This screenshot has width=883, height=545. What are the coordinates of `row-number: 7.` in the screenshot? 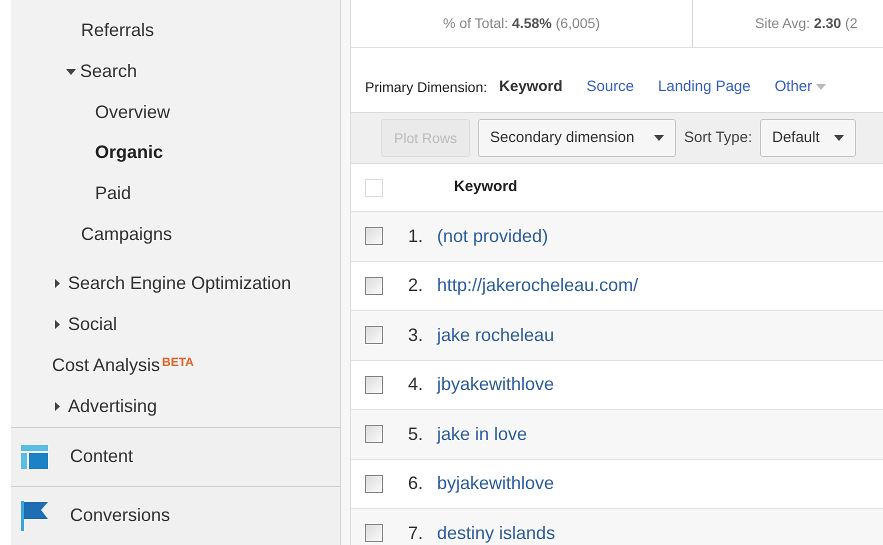 It's located at (414, 533).